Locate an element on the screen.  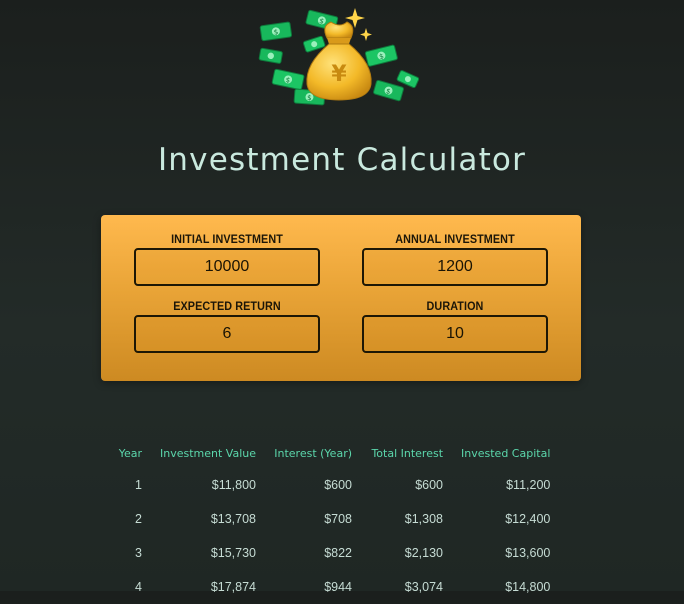
table-row: 2 $13,708 $708 $1,308 $12,400 is located at coordinates (329, 519).